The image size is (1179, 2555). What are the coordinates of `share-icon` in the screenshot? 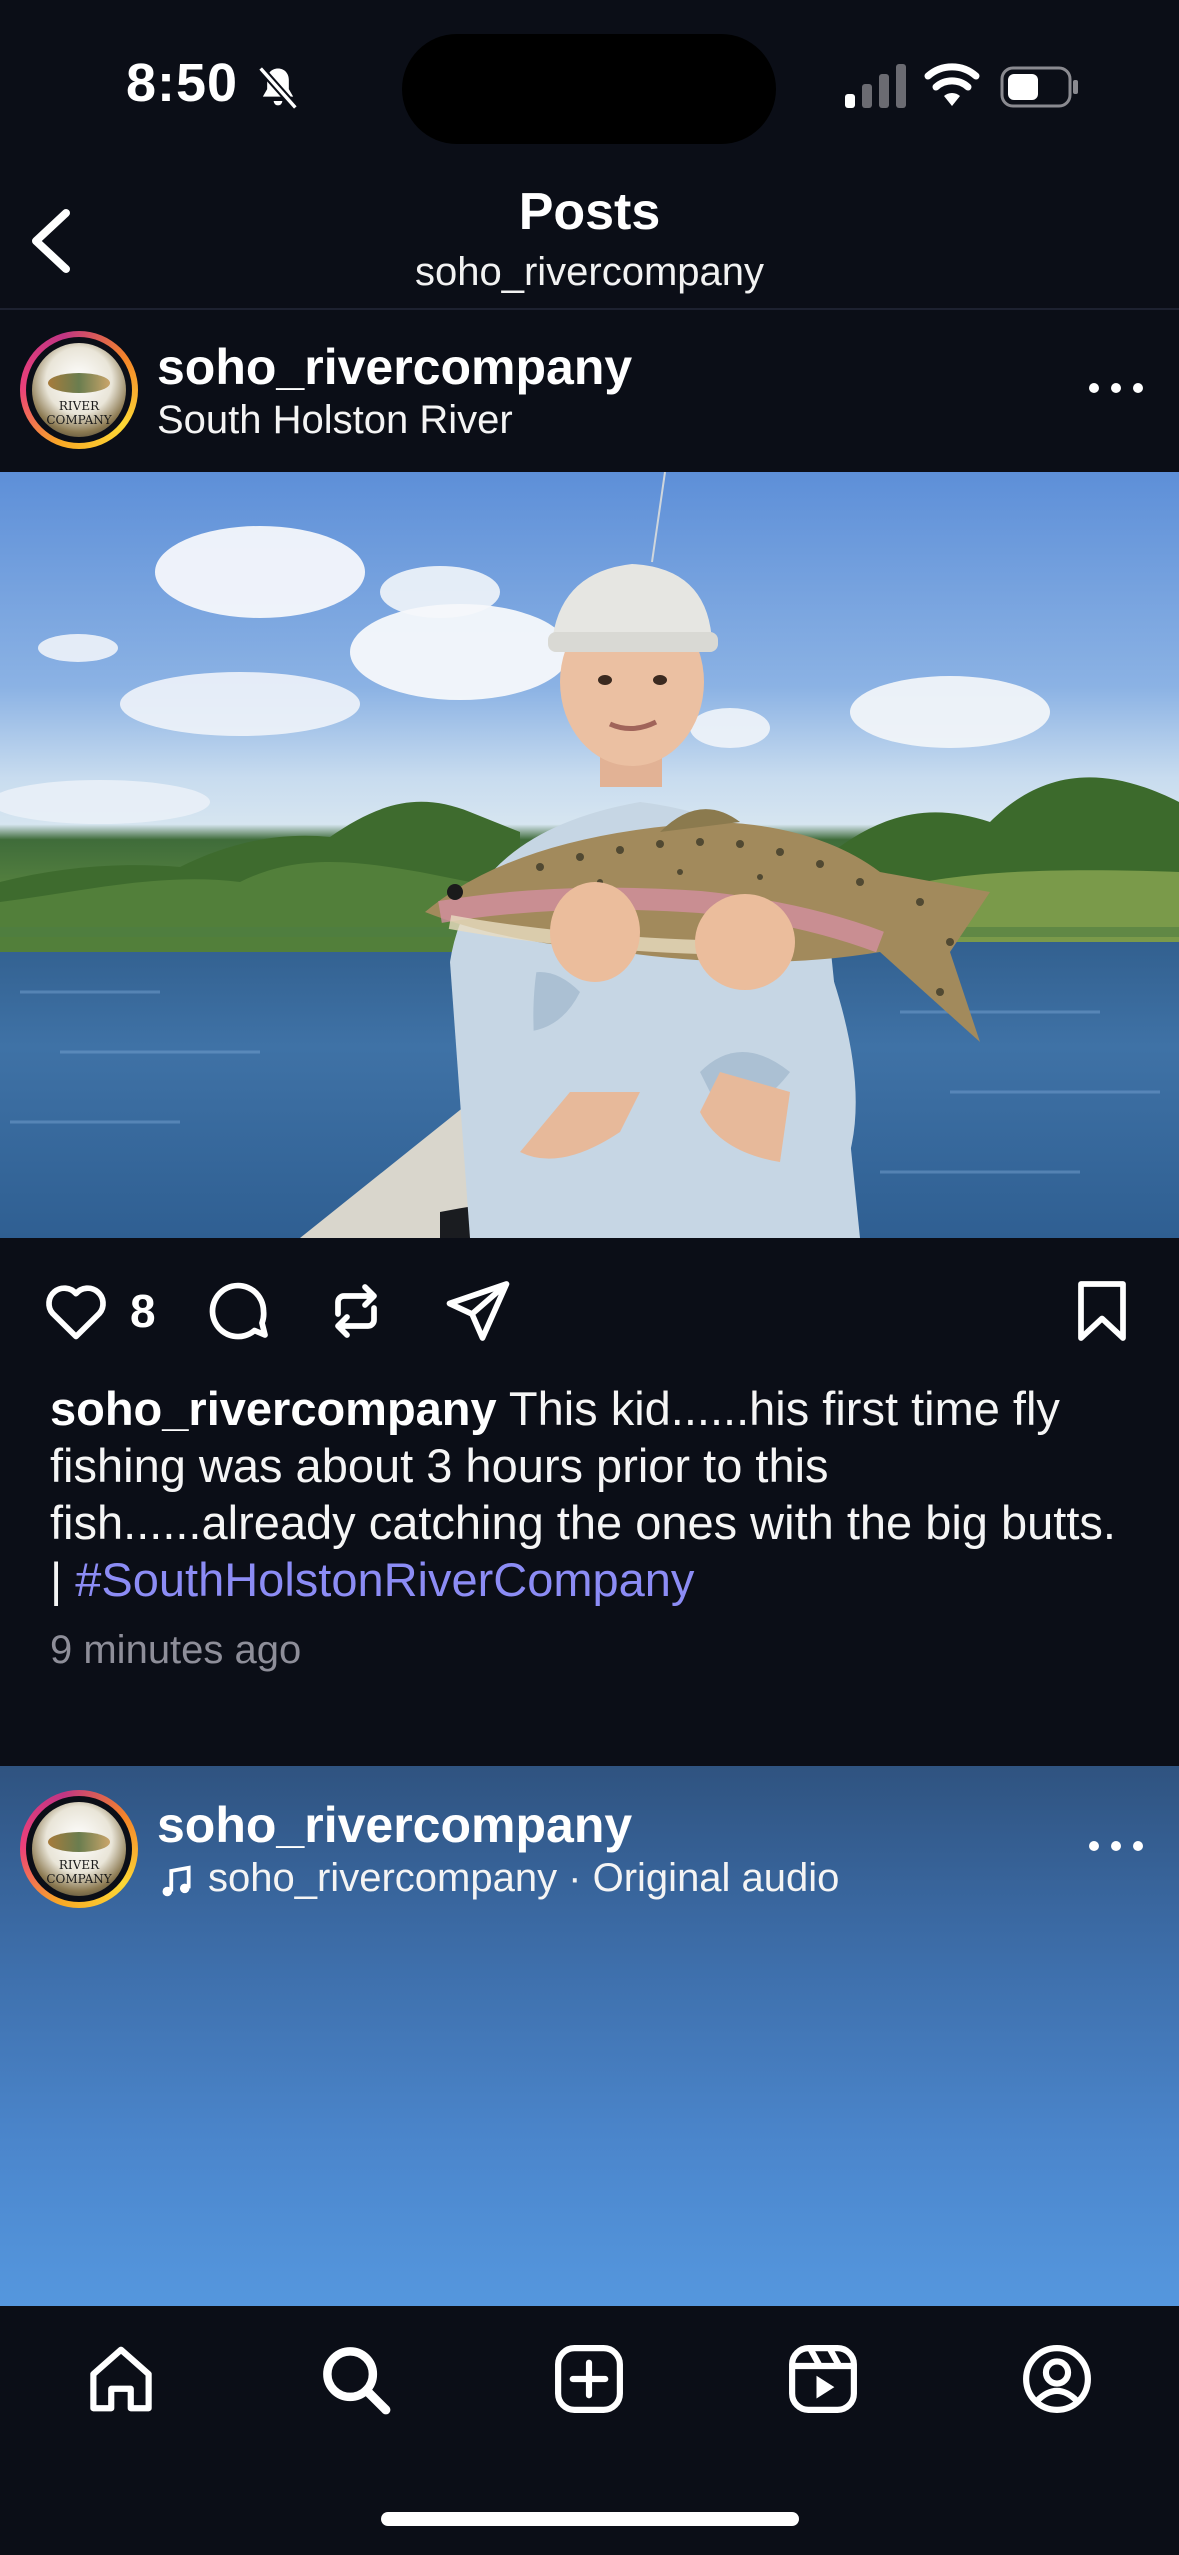 It's located at (478, 1311).